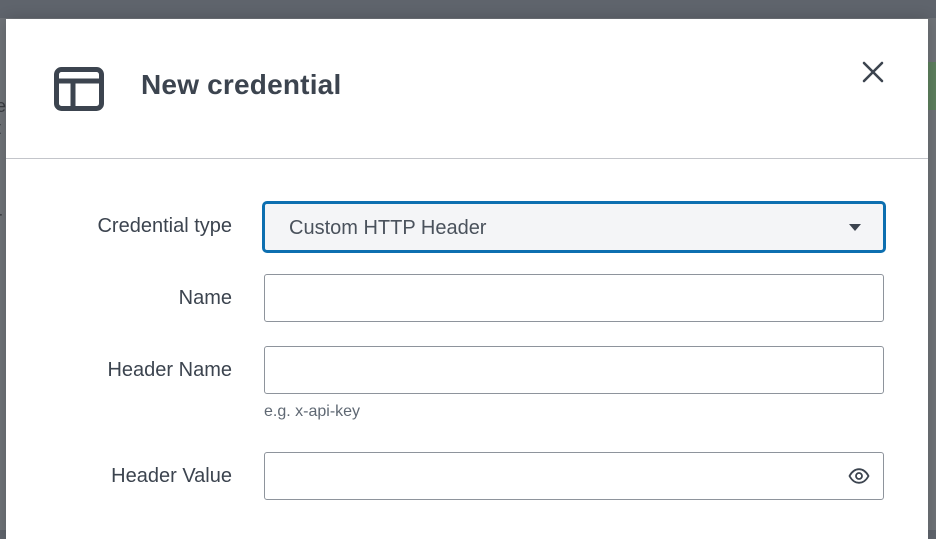 This screenshot has height=539, width=936. I want to click on name-field, so click(574, 298).